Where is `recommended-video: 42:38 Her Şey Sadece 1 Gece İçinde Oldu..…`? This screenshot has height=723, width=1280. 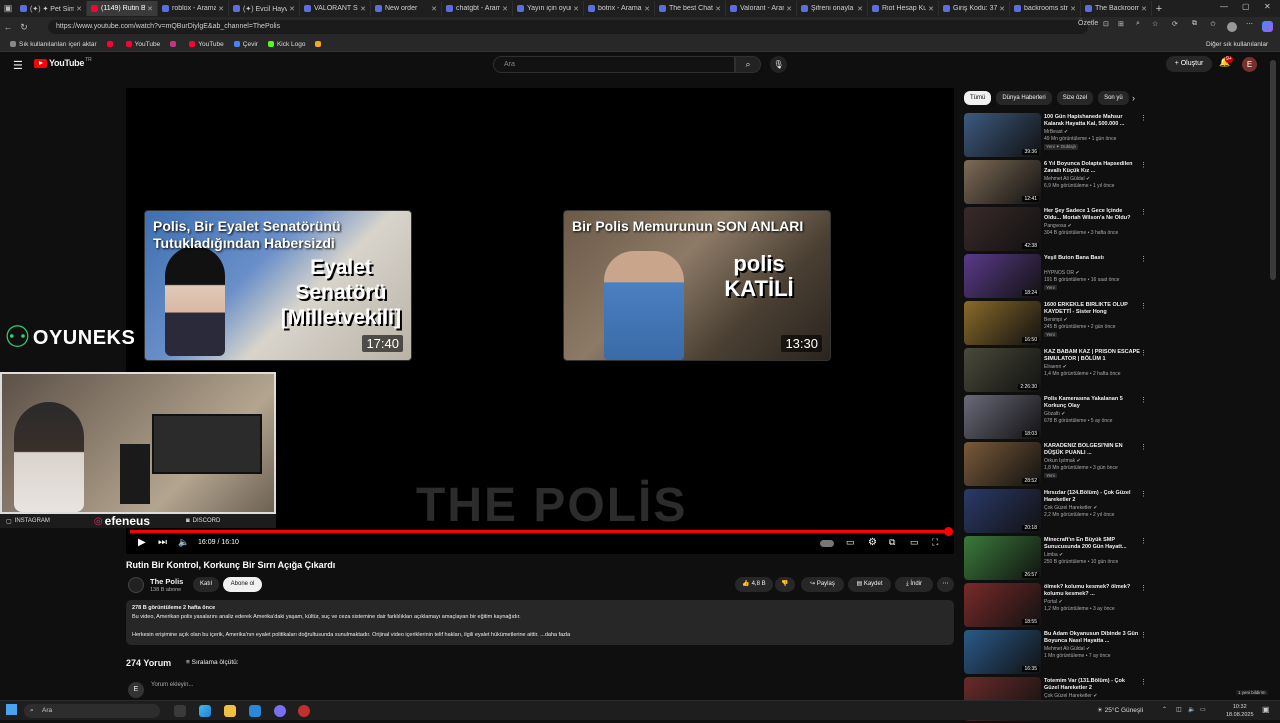
recommended-video: 42:38 Her Şey Sadece 1 Gece İçinde Oldu..… is located at coordinates (1059, 230).